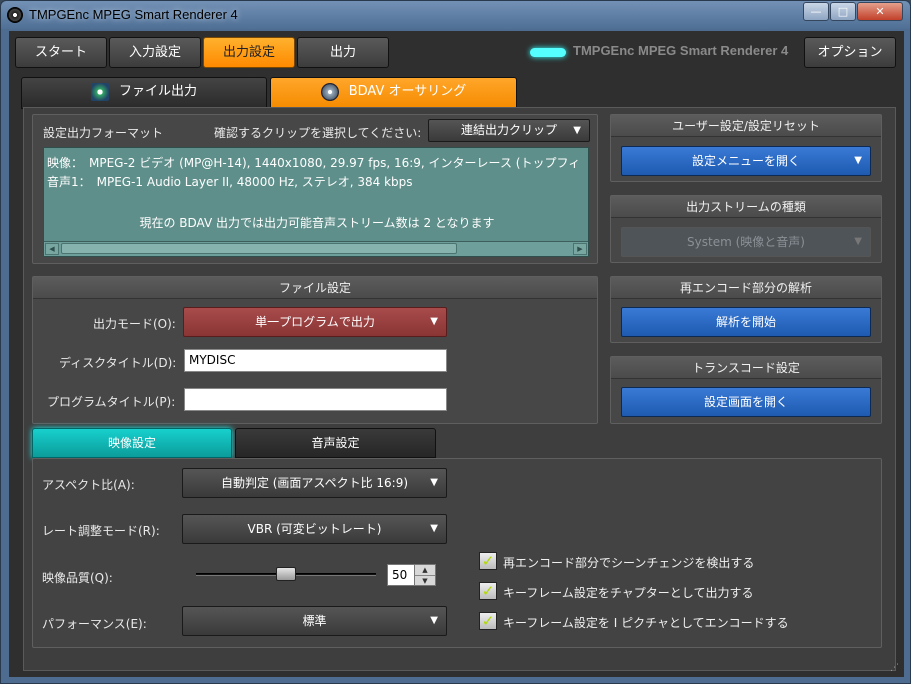  What do you see at coordinates (318, 133) in the screenshot?
I see `clip-prompt-label: 確認するクリップを選択してください:` at bounding box center [318, 133].